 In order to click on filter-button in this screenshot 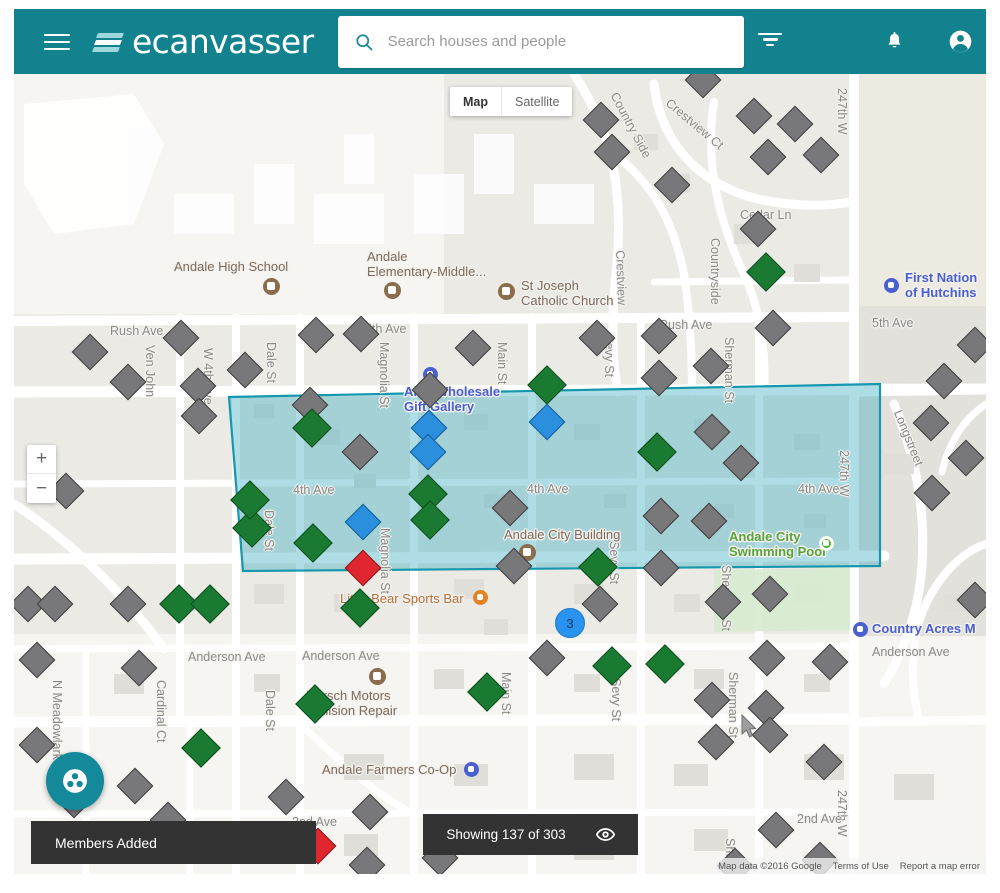, I will do `click(770, 42)`.